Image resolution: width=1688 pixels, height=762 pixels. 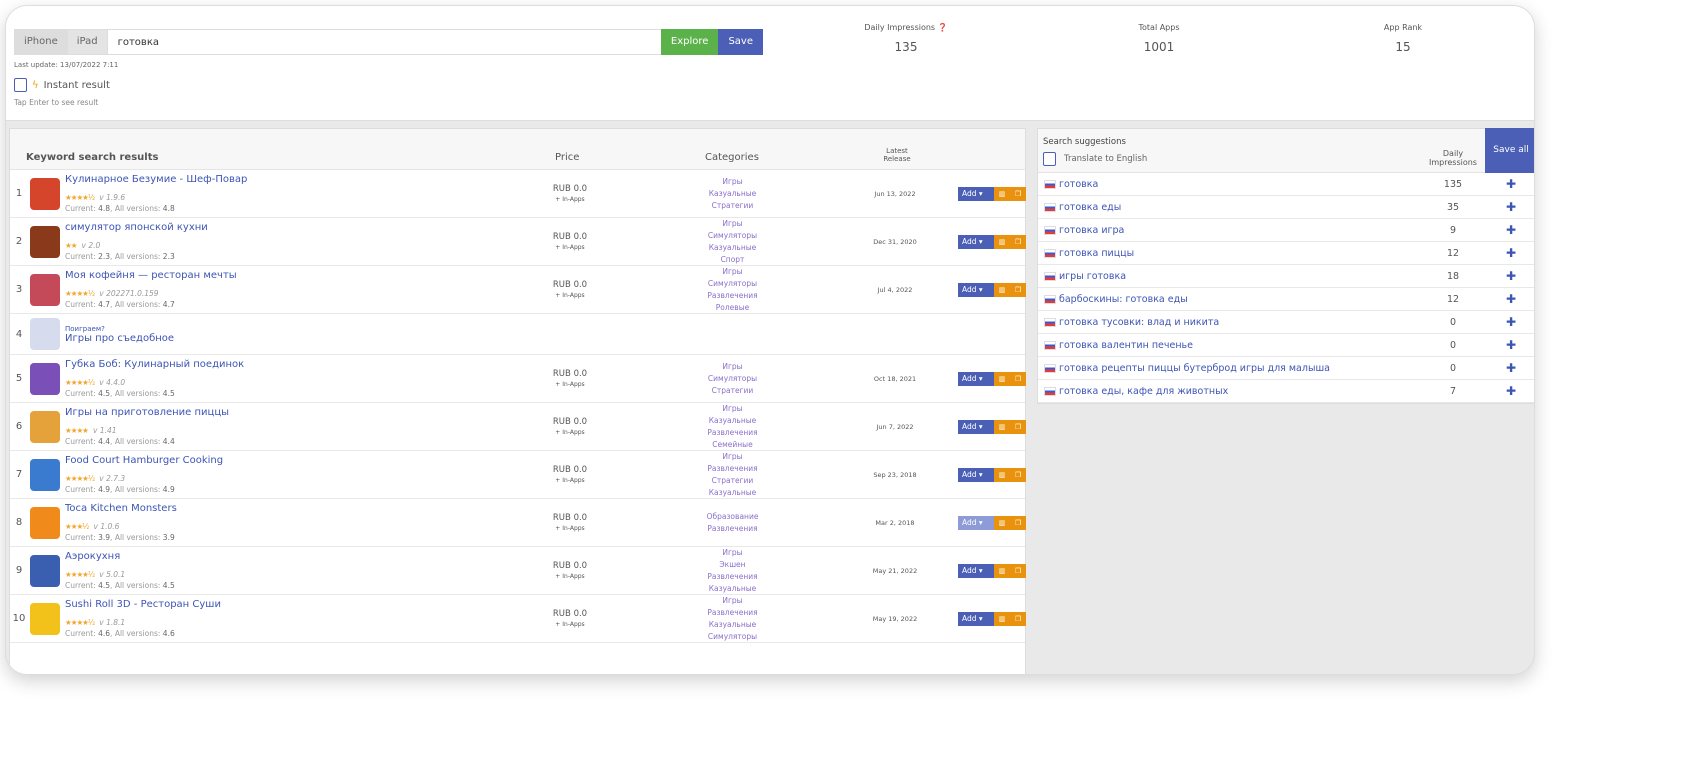 What do you see at coordinates (732, 565) in the screenshot?
I see `category-link: Экшен` at bounding box center [732, 565].